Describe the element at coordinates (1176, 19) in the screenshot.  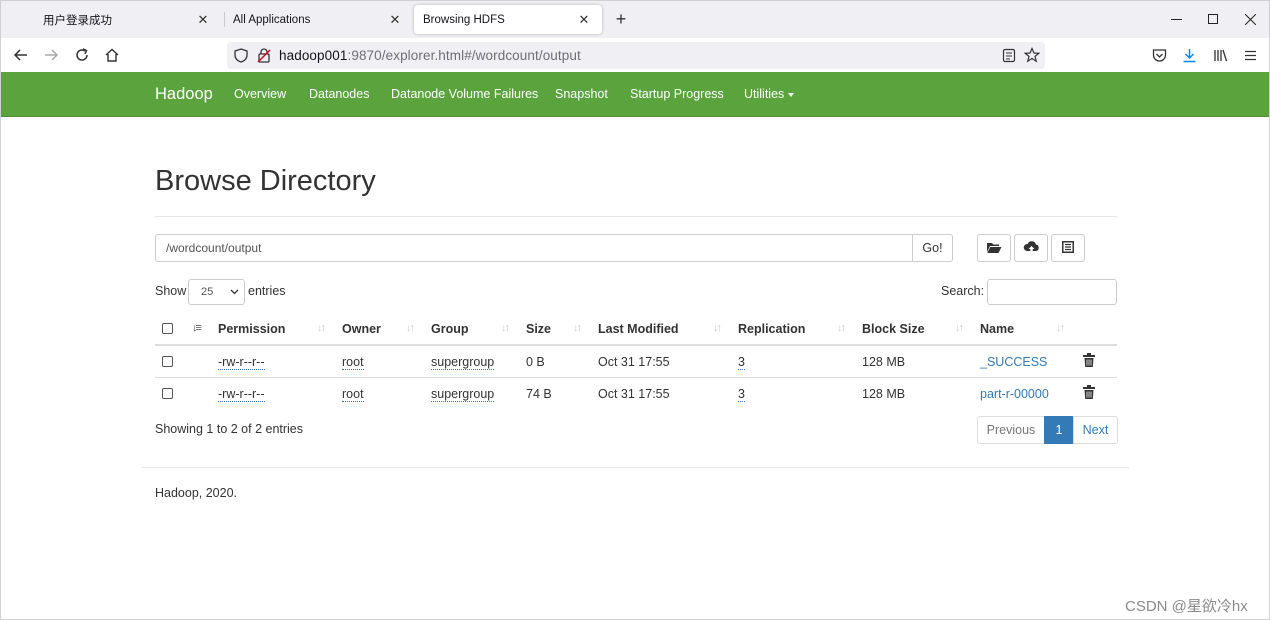
I see `minimize-icon` at that location.